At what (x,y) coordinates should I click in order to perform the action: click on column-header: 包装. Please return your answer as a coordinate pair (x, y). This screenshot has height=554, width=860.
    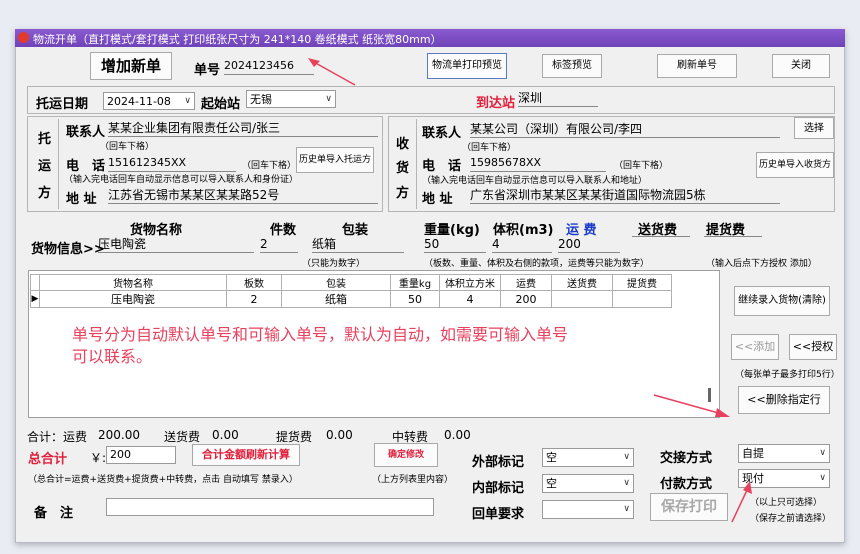
    Looking at the image, I should click on (336, 282).